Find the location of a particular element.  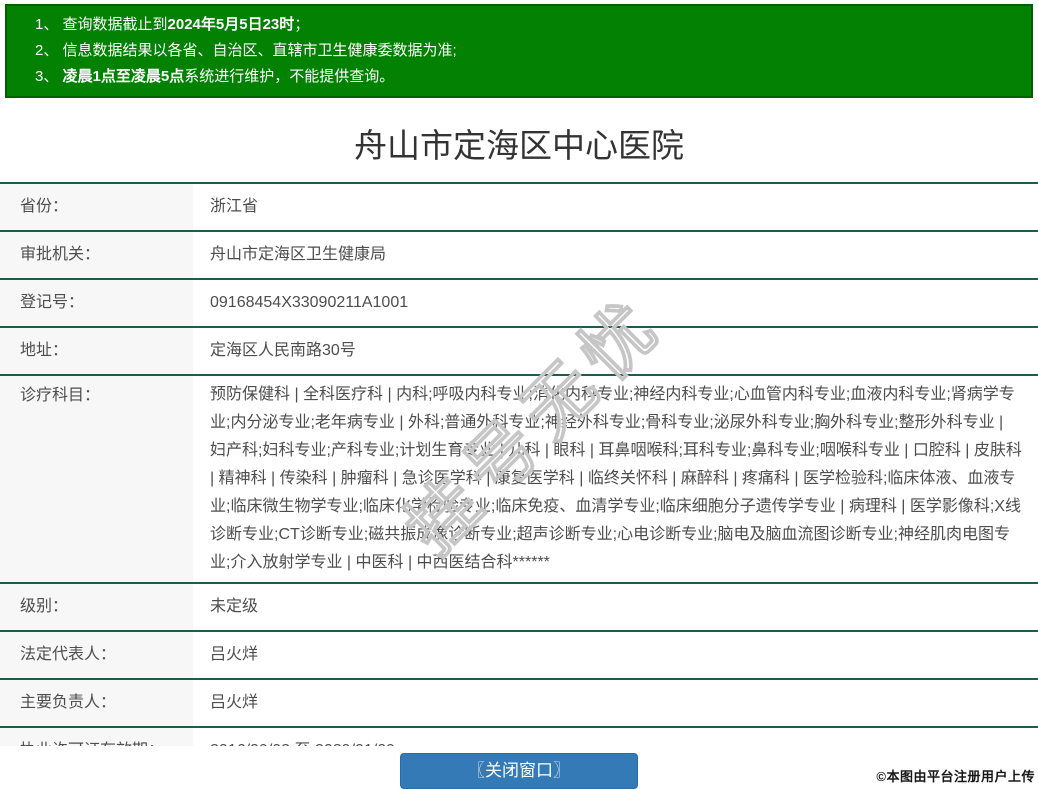

table-row: 省份： 浙江省 is located at coordinates (519, 208).